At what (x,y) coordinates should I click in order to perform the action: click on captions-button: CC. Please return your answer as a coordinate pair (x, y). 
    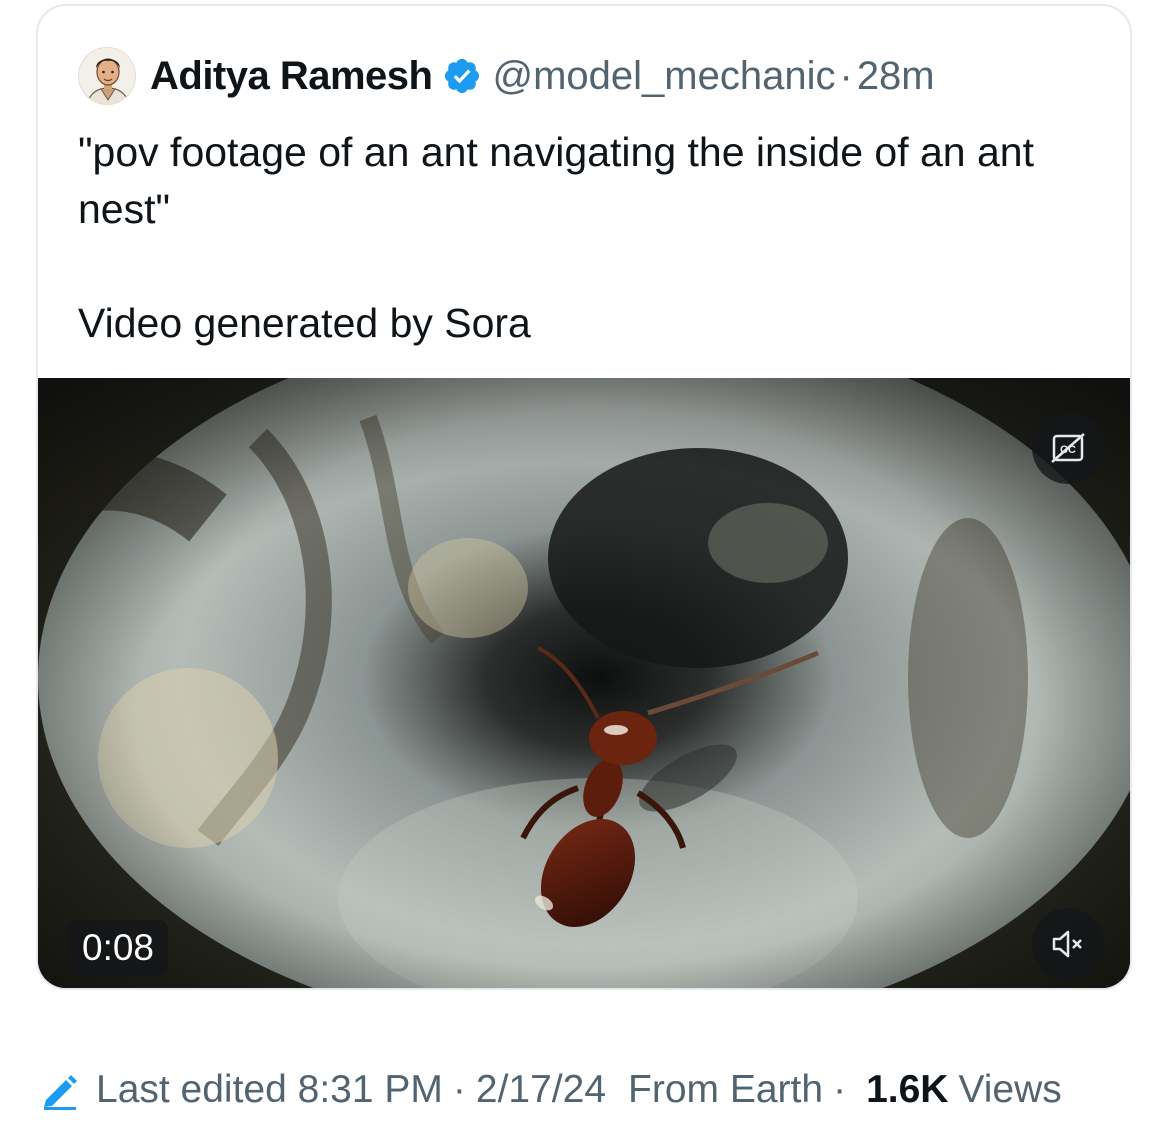
    Looking at the image, I should click on (1068, 448).